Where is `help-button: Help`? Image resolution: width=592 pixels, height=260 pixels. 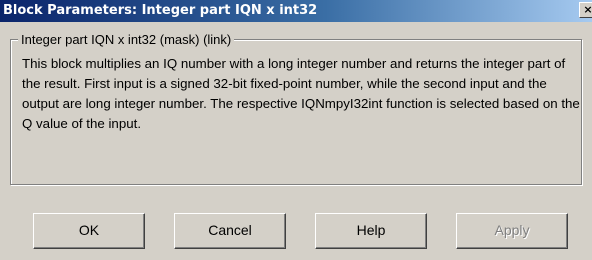
help-button: Help is located at coordinates (371, 231).